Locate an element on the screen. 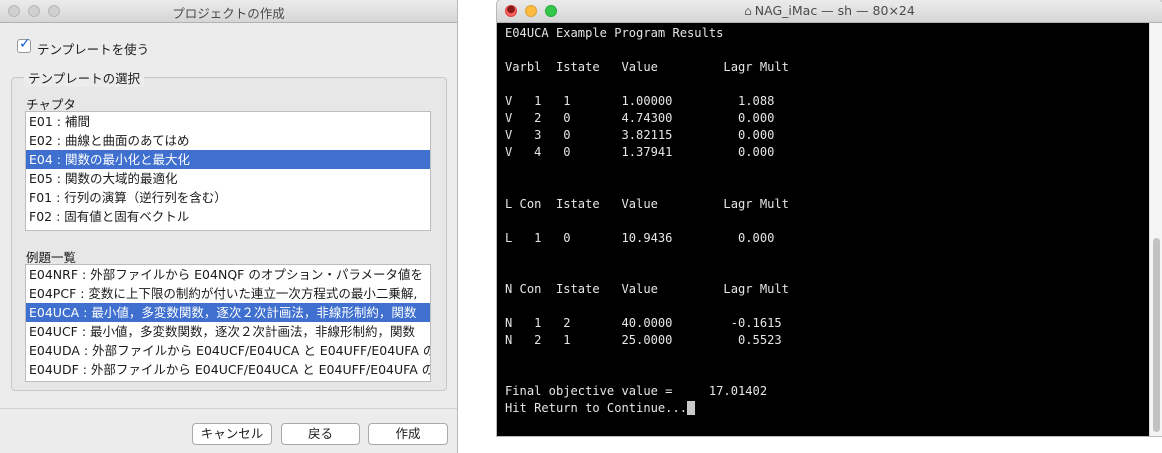 The width and height of the screenshot is (1162, 453). terminal-line: Final objective value = 17.01402 is located at coordinates (636, 391).